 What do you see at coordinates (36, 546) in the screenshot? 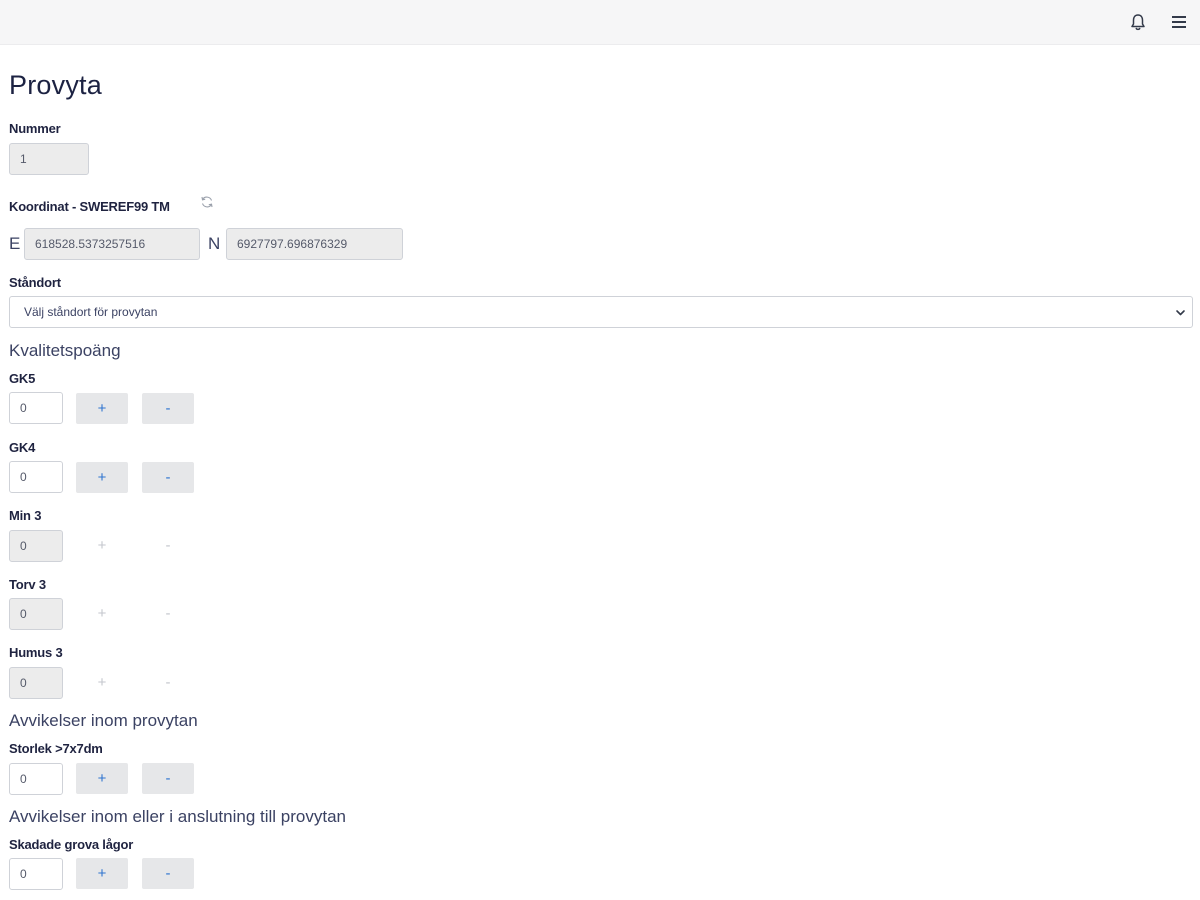
I see `min3-input: 0` at bounding box center [36, 546].